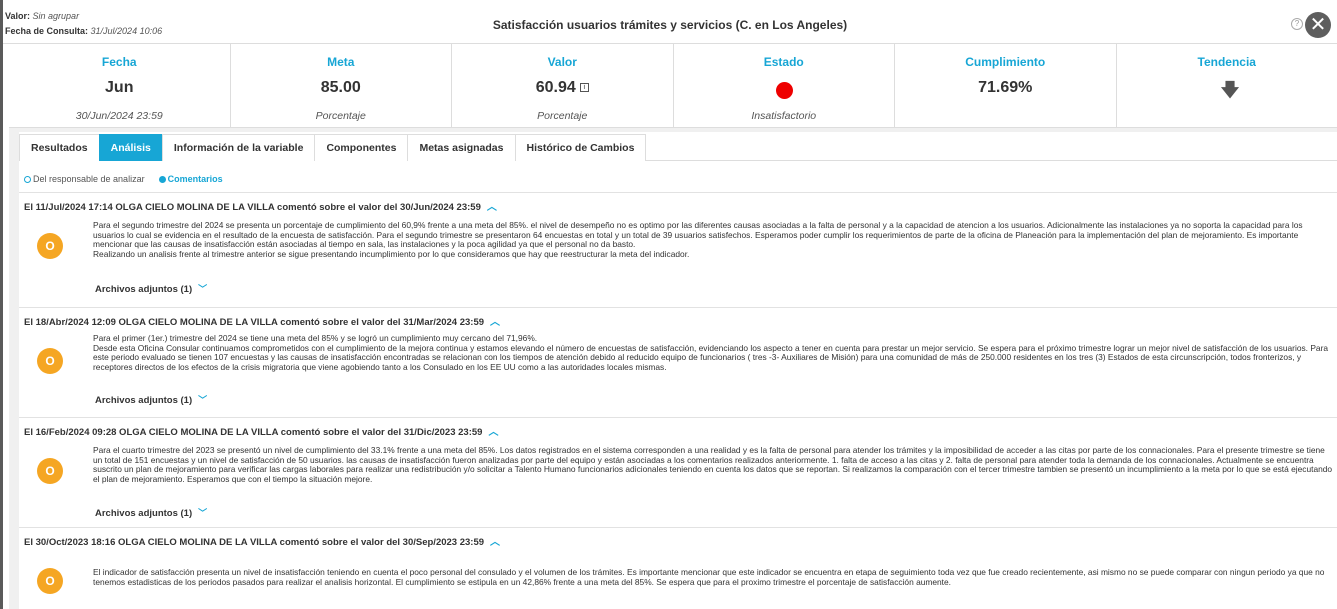  I want to click on tab-resultados: Resultados, so click(59, 147).